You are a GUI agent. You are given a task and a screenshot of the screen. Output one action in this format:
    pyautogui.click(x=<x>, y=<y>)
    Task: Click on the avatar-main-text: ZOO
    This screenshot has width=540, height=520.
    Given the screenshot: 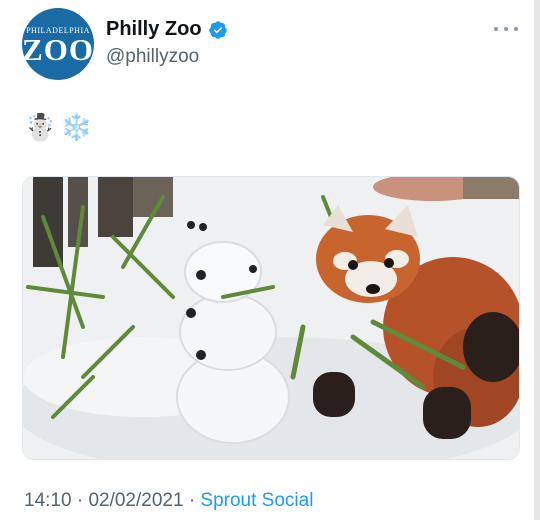 What is the action you would take?
    pyautogui.click(x=58, y=49)
    